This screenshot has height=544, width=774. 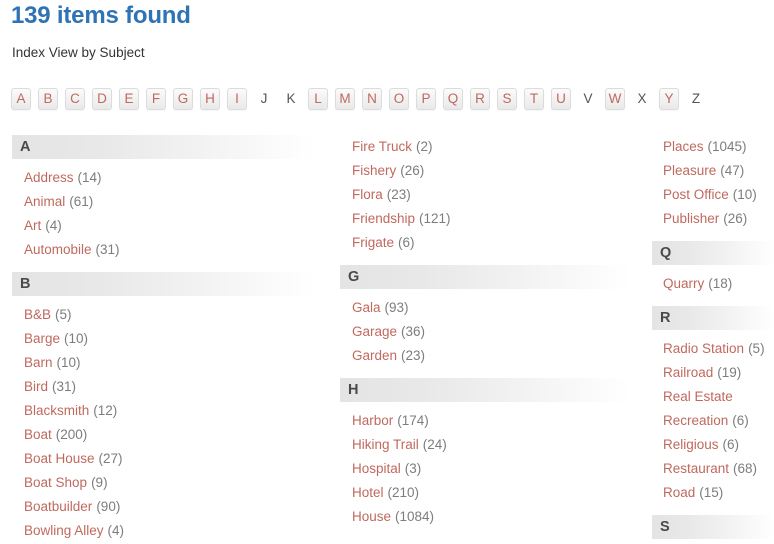 I want to click on subject-link: Road, so click(x=679, y=492).